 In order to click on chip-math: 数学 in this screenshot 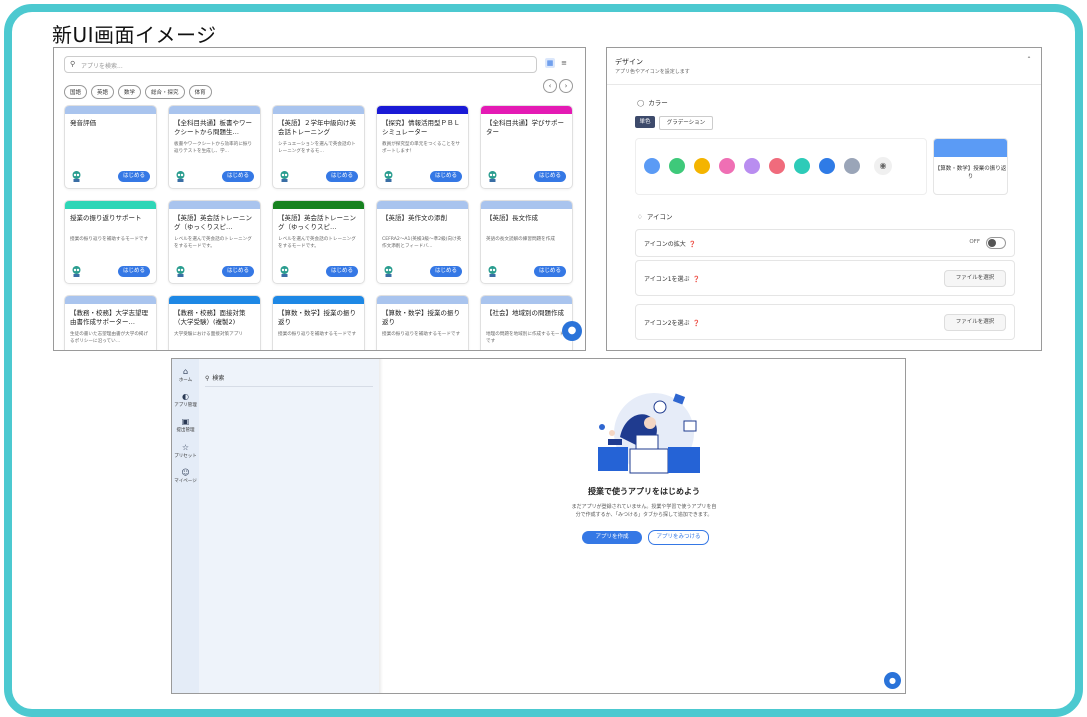, I will do `click(130, 92)`.